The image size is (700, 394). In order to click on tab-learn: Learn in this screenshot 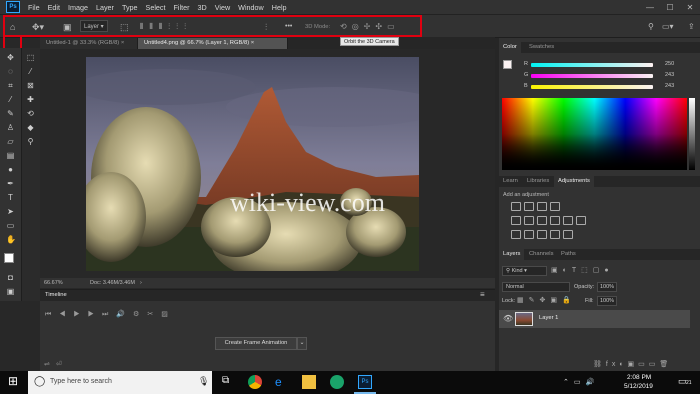, I will do `click(510, 181)`.